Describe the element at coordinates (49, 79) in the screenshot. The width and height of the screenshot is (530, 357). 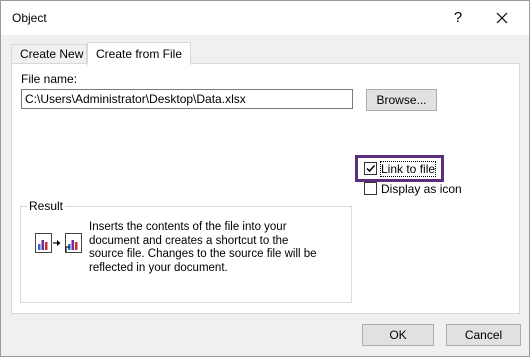
I see `file-name-label: File name:` at that location.